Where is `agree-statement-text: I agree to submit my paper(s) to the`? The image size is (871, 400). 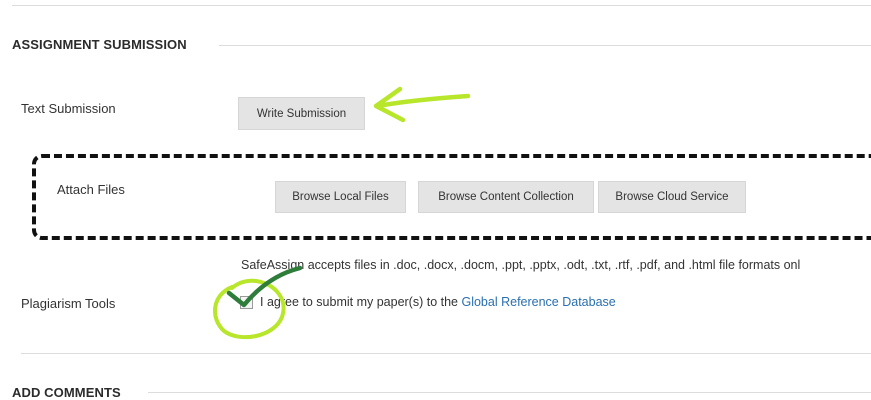
agree-statement-text: I agree to submit my paper(s) to the is located at coordinates (361, 302).